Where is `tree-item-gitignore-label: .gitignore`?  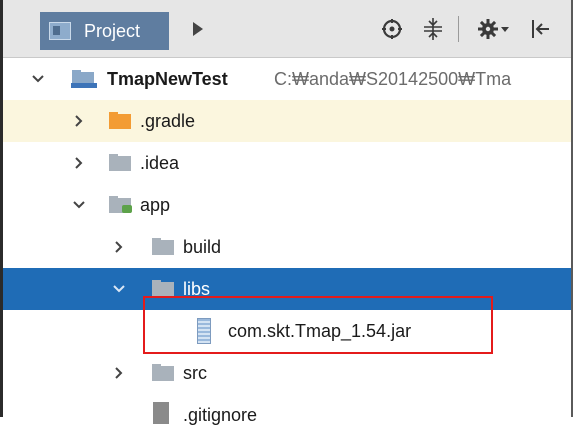
tree-item-gitignore-label: .gitignore is located at coordinates (220, 415).